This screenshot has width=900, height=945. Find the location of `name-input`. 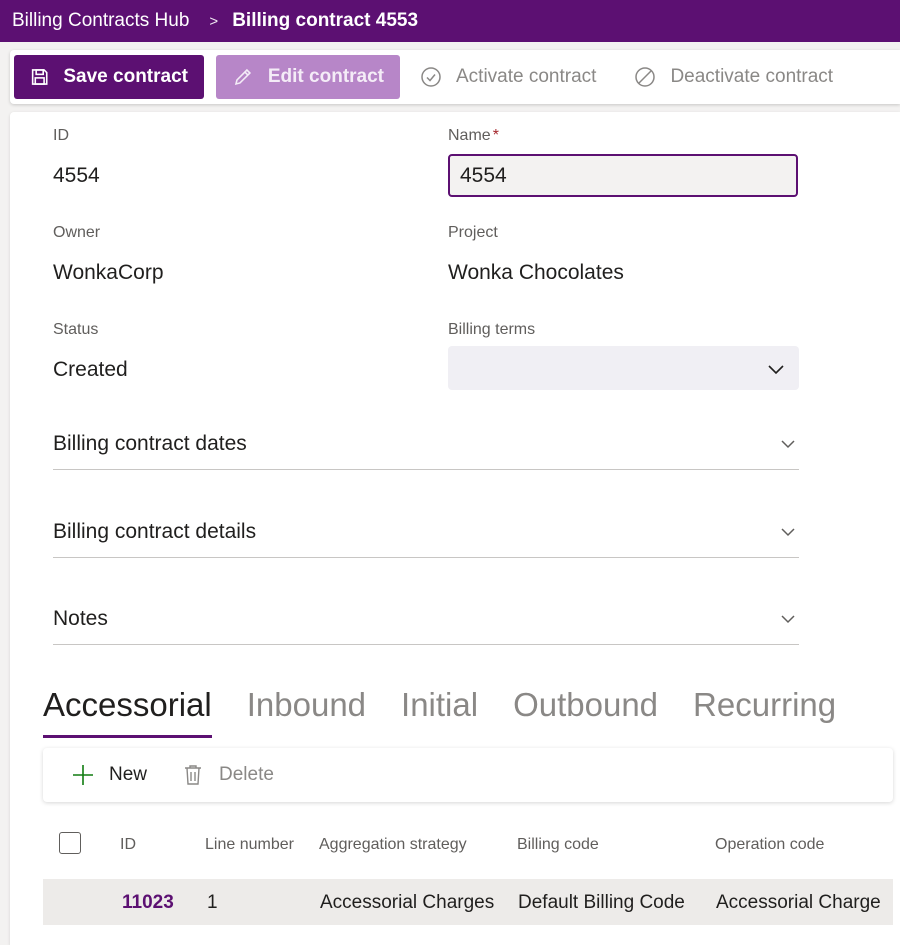

name-input is located at coordinates (623, 175).